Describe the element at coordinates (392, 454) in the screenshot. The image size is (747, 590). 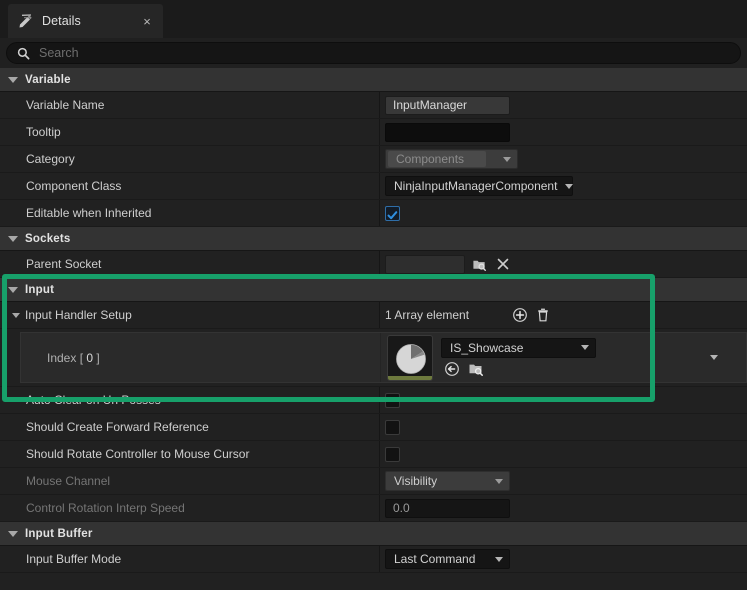
I see `rotate-to-cursor-checkbox` at that location.